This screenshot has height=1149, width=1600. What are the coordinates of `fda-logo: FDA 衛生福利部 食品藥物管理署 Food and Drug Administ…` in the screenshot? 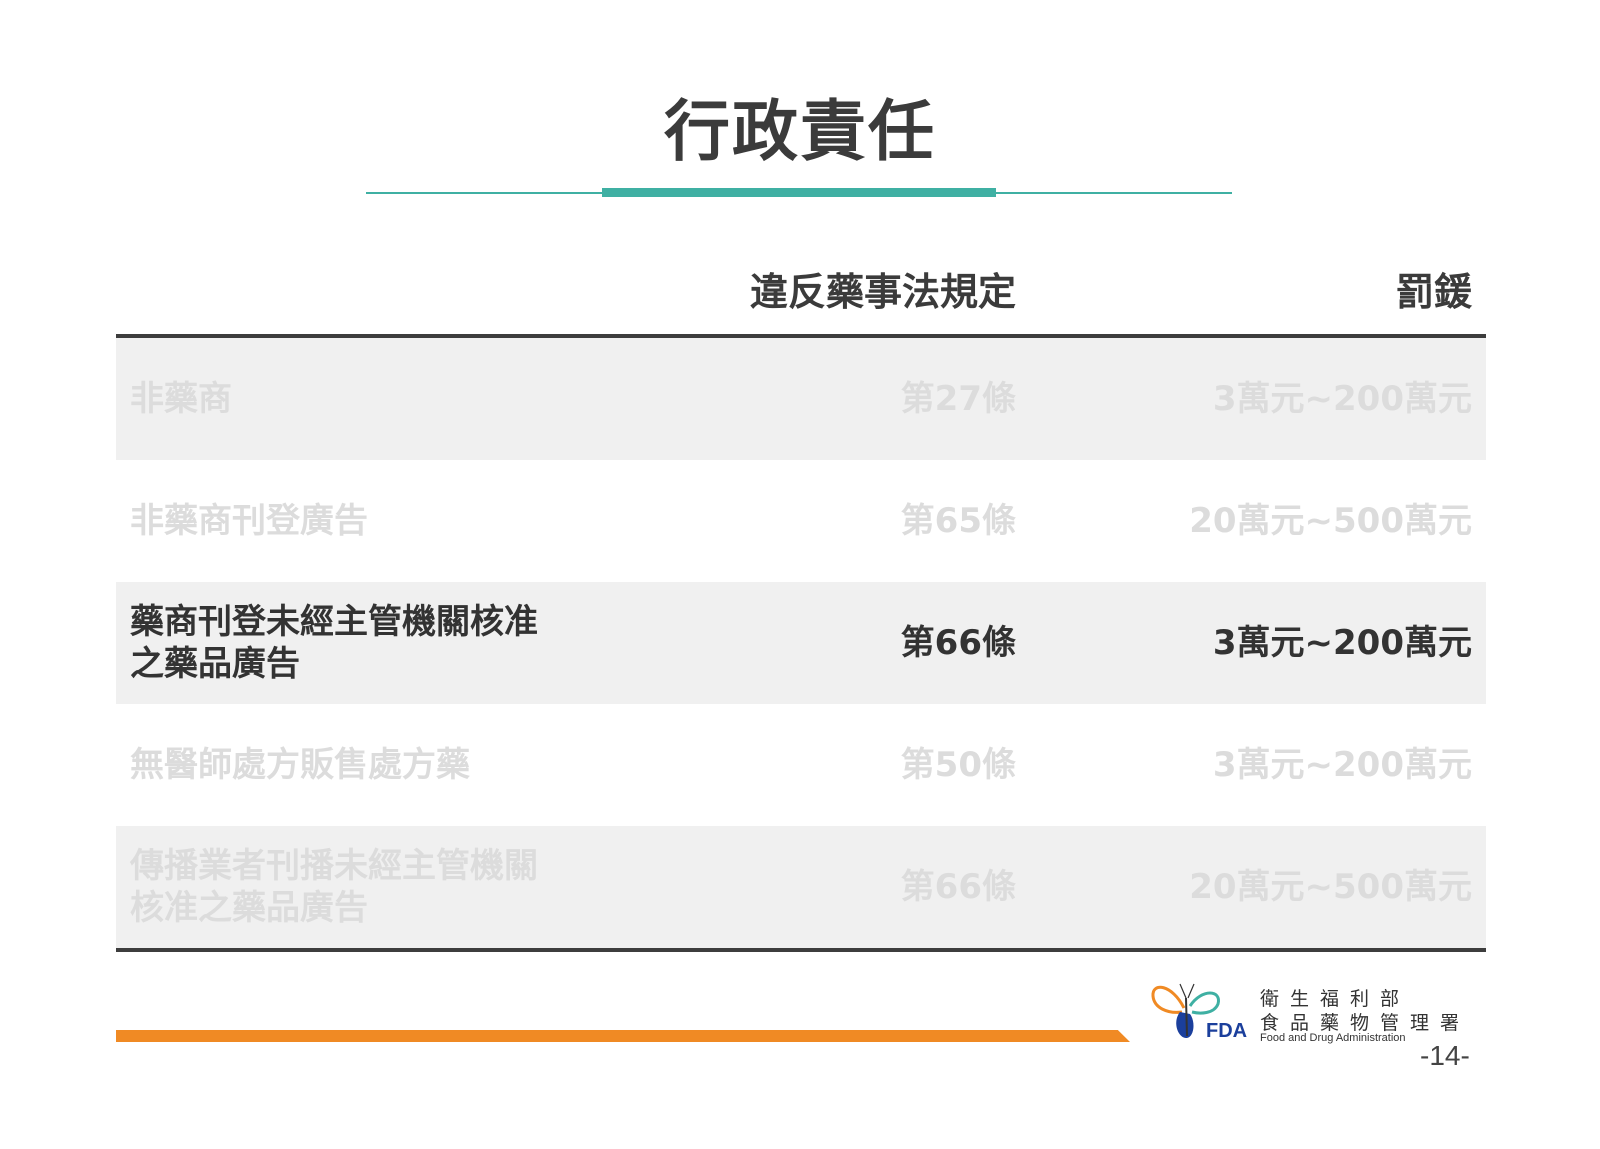 It's located at (1304, 1012).